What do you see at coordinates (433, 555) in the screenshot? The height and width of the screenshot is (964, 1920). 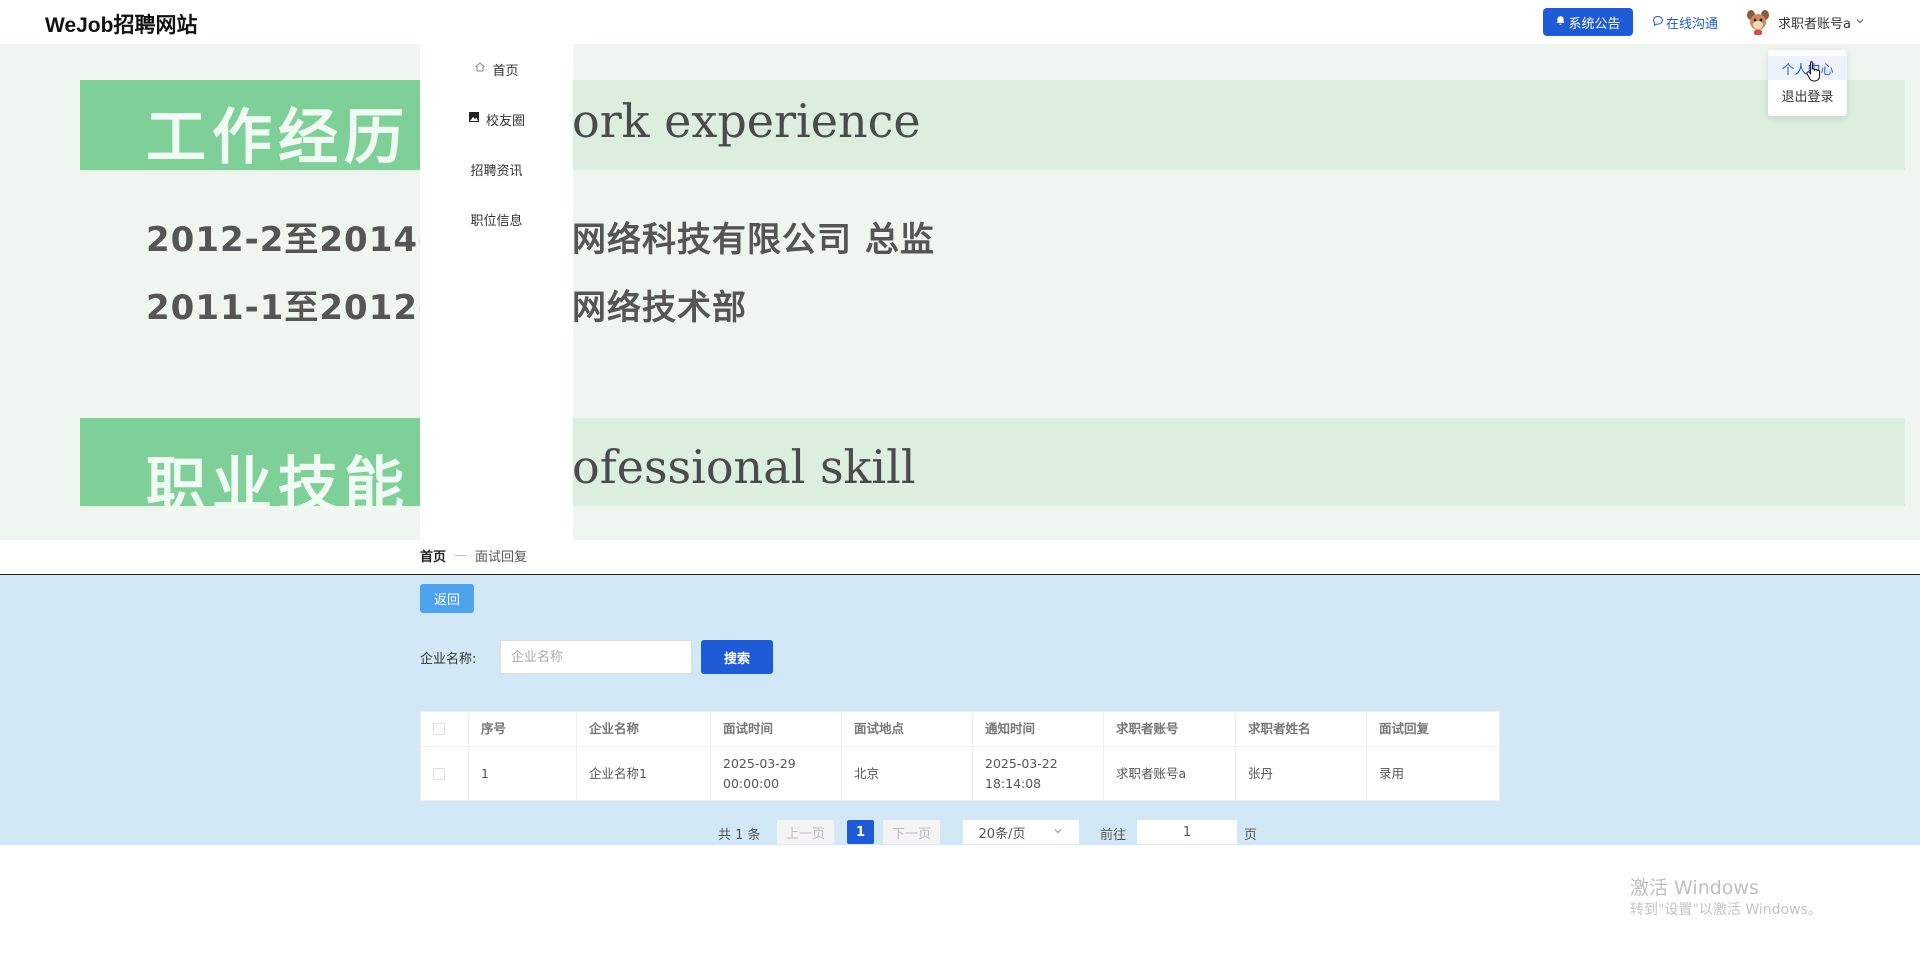 I see `breadcrumb-home: 首页` at bounding box center [433, 555].